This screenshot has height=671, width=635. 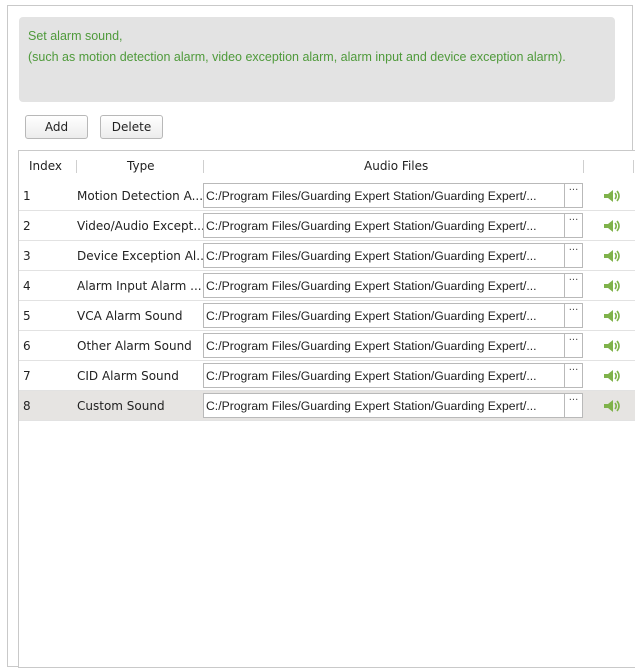 I want to click on row-index: 6, so click(x=27, y=345).